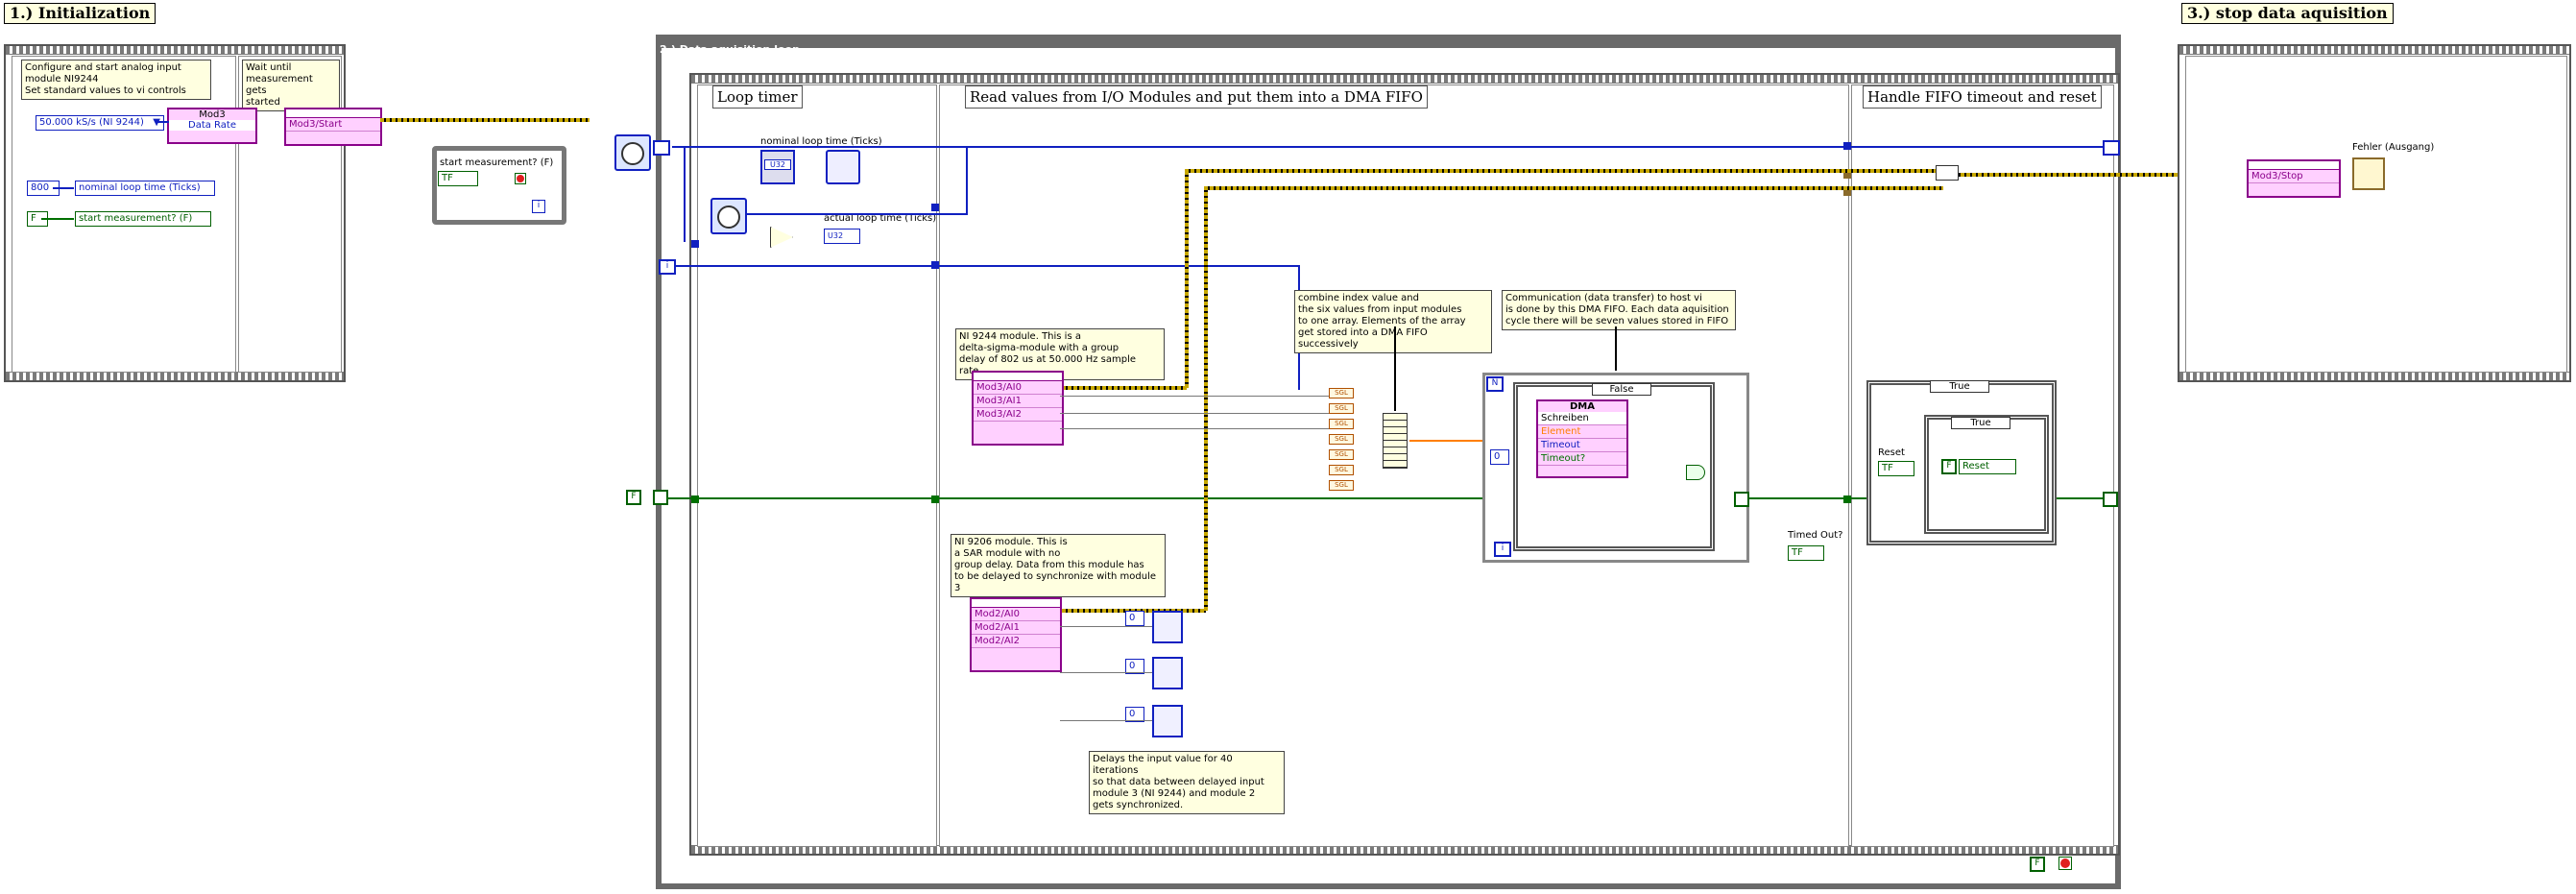 This screenshot has width=2576, height=894. Describe the element at coordinates (1987, 466) in the screenshot. I see `local-var-reset: Reset` at that location.